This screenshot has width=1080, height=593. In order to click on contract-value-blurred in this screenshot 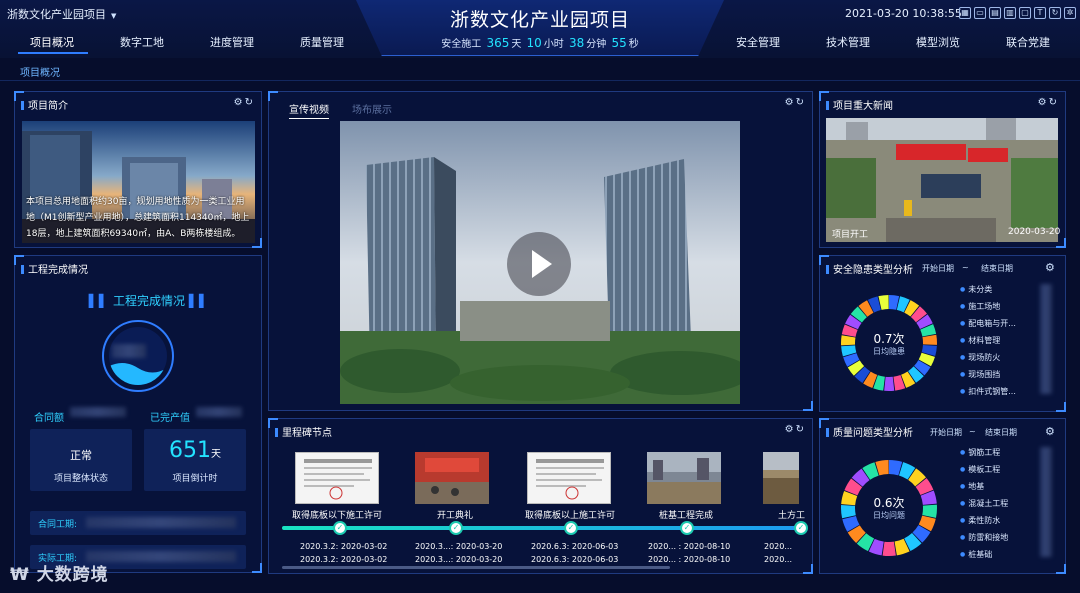, I will do `click(98, 412)`.